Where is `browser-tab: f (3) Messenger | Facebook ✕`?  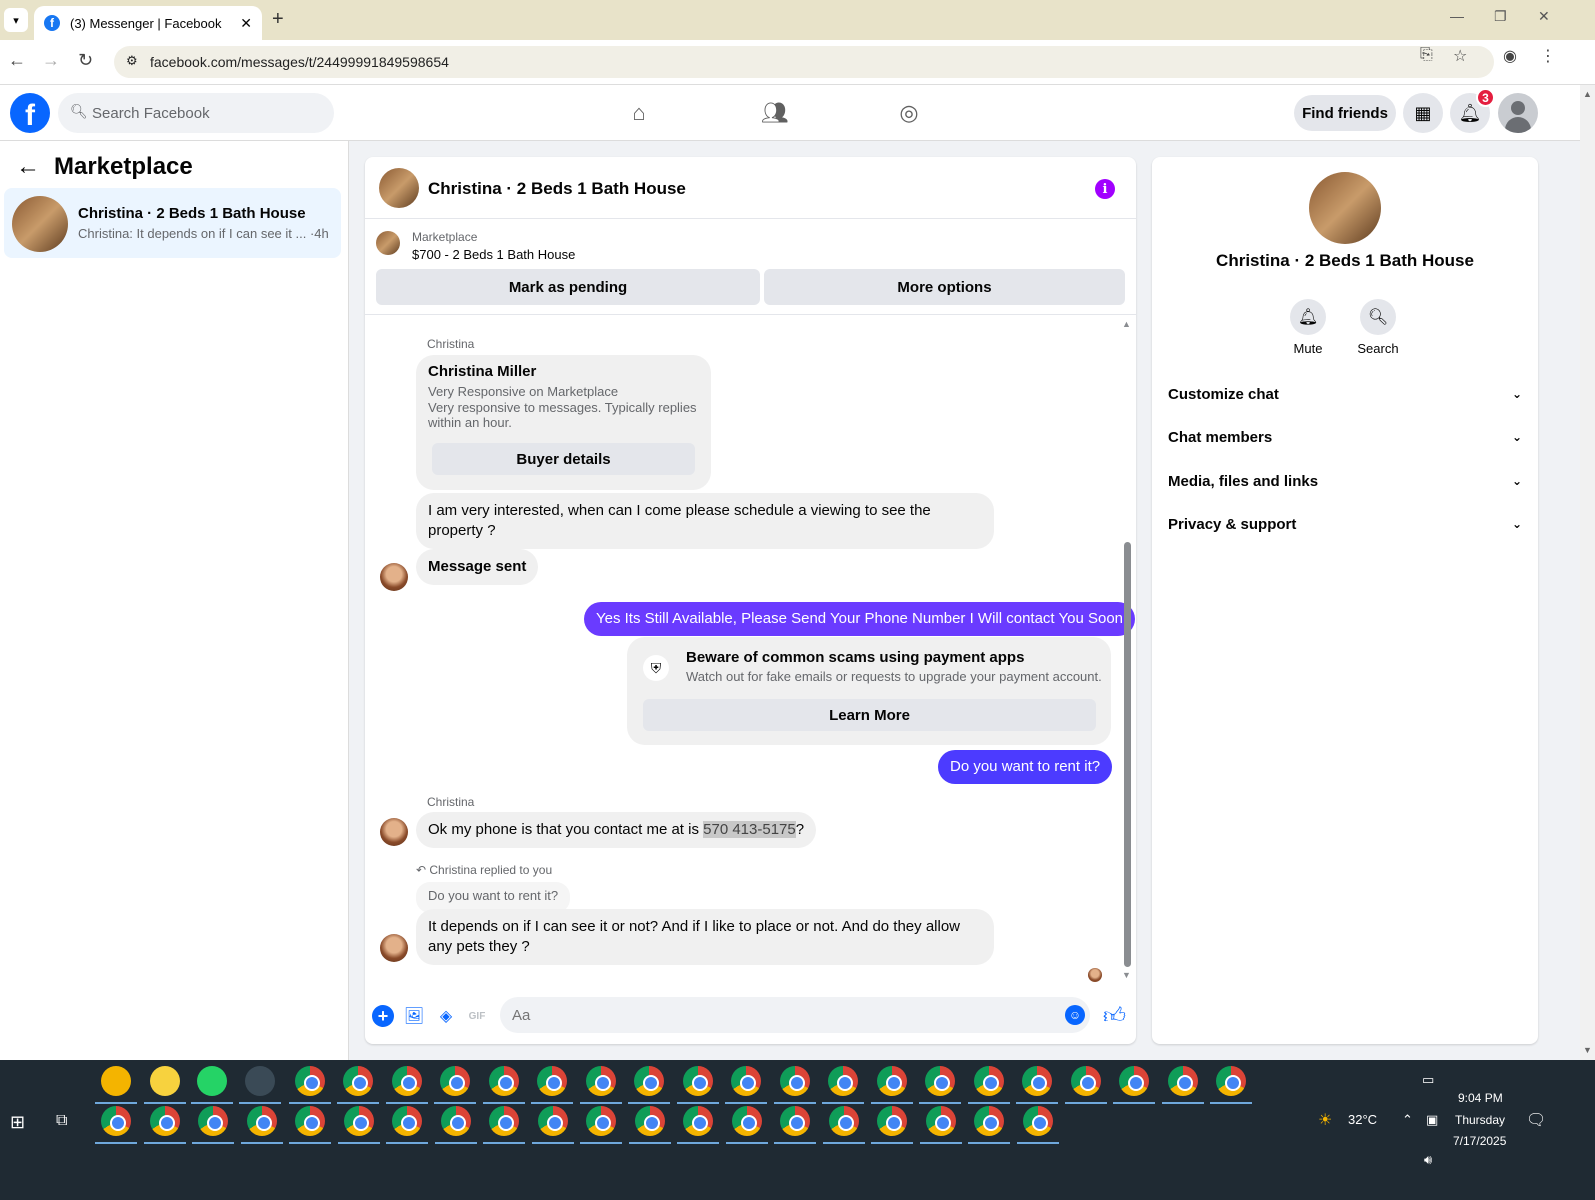
browser-tab: f (3) Messenger | Facebook ✕ is located at coordinates (148, 23).